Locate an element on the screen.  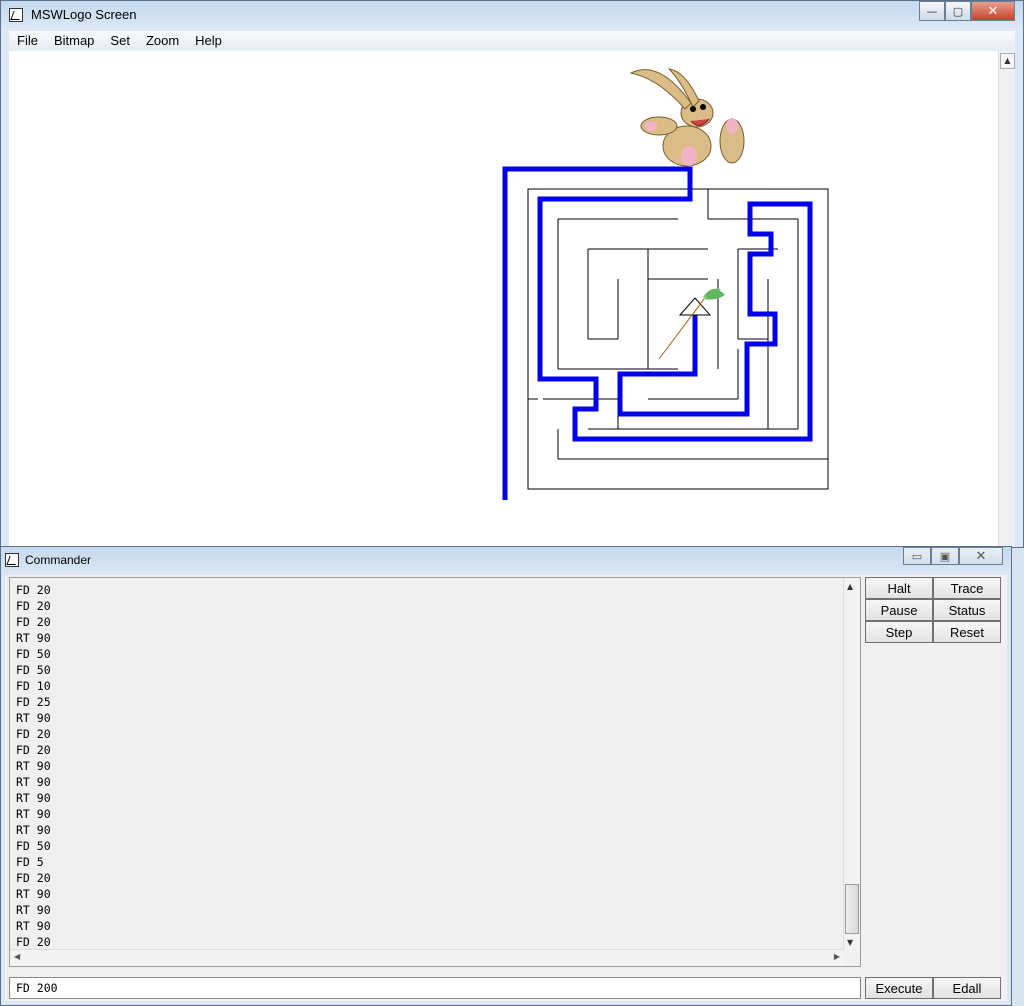
menu-bitmap: Bitmap is located at coordinates (74, 41).